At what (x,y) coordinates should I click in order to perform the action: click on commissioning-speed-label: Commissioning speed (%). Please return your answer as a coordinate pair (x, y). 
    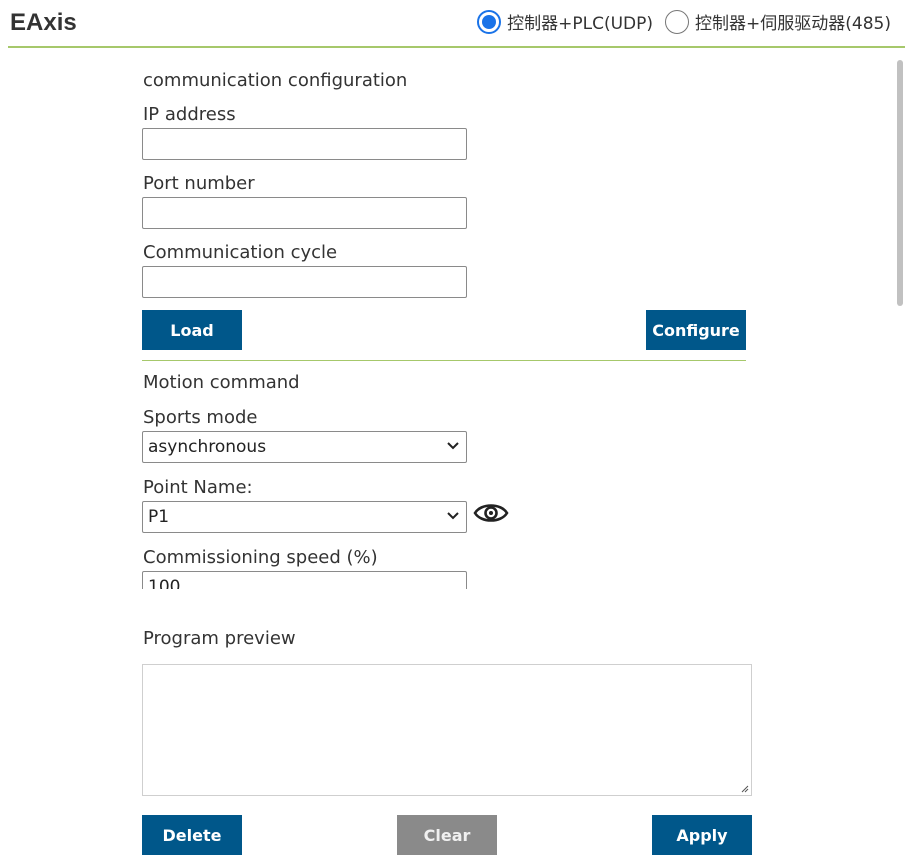
    Looking at the image, I should click on (260, 557).